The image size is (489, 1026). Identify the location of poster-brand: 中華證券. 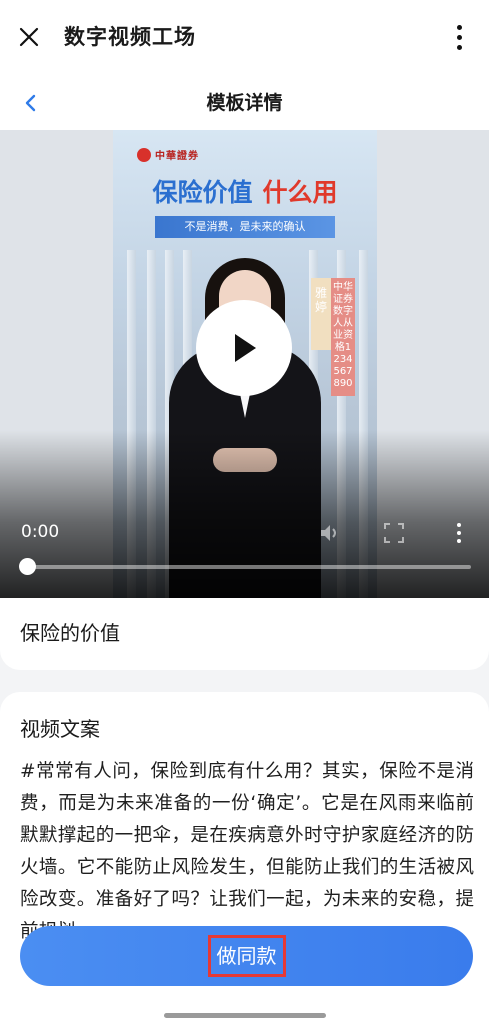
(177, 156).